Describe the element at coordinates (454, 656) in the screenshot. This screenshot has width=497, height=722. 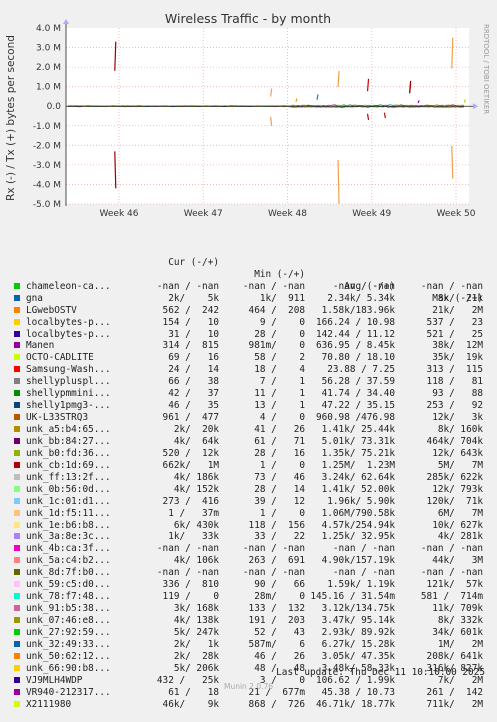
I see `legend-max: 208k/ 641k` at that location.